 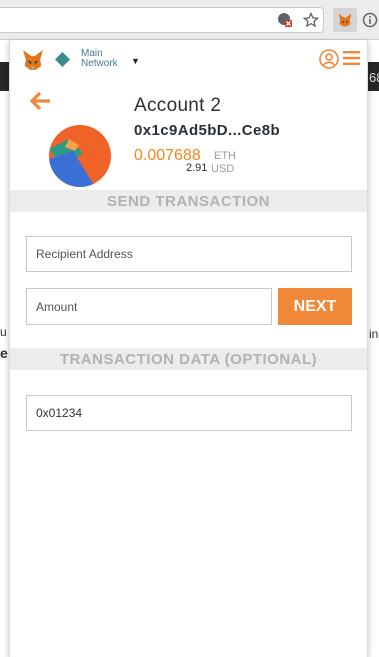 I want to click on account-name: Account 2, so click(x=178, y=105).